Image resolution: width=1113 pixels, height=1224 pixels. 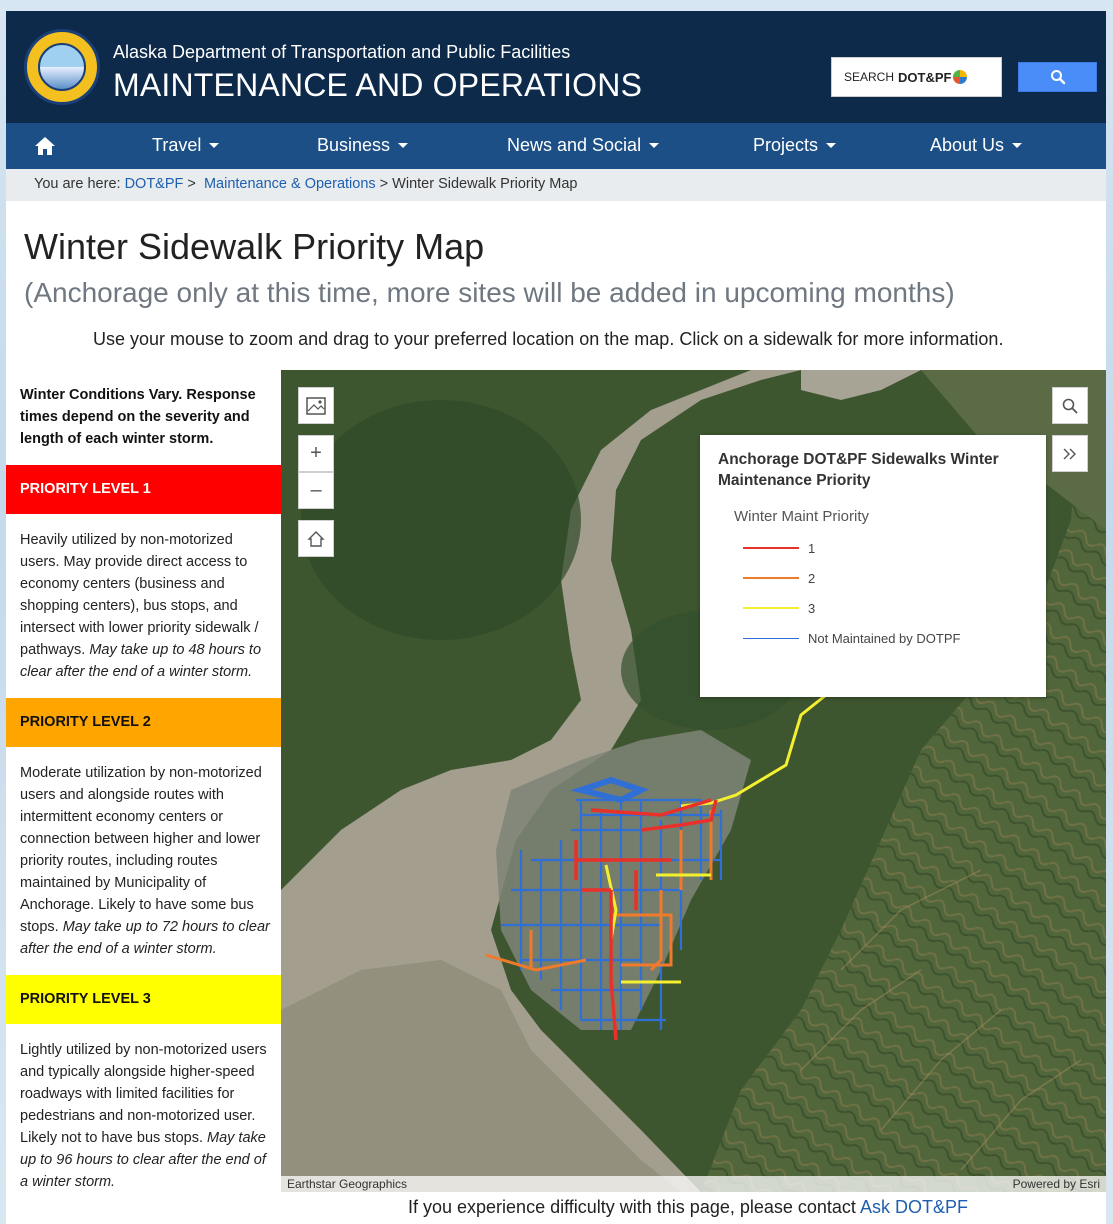 What do you see at coordinates (812, 548) in the screenshot?
I see `legend-item-label: 1` at bounding box center [812, 548].